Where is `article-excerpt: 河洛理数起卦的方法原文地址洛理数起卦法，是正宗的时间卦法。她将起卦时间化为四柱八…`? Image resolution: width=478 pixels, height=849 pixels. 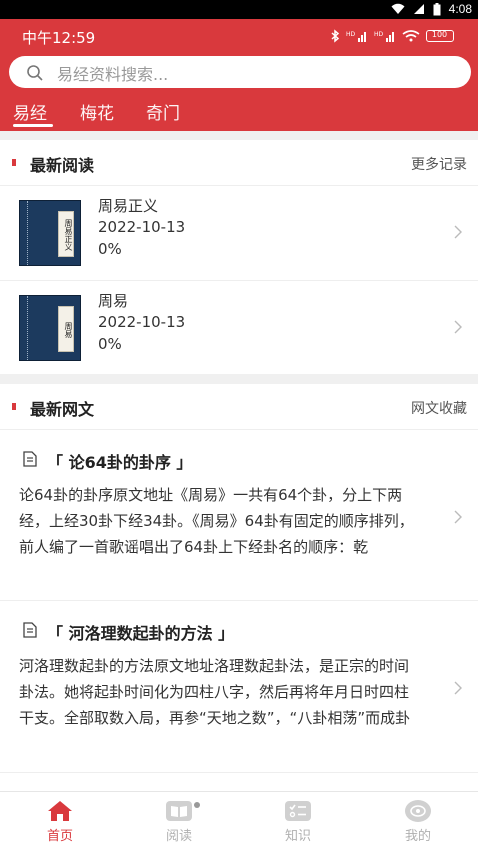 article-excerpt: 河洛理数起卦的方法原文地址洛理数起卦法，是正宗的时间卦法。她将起卦时间化为四柱八… is located at coordinates (215, 692).